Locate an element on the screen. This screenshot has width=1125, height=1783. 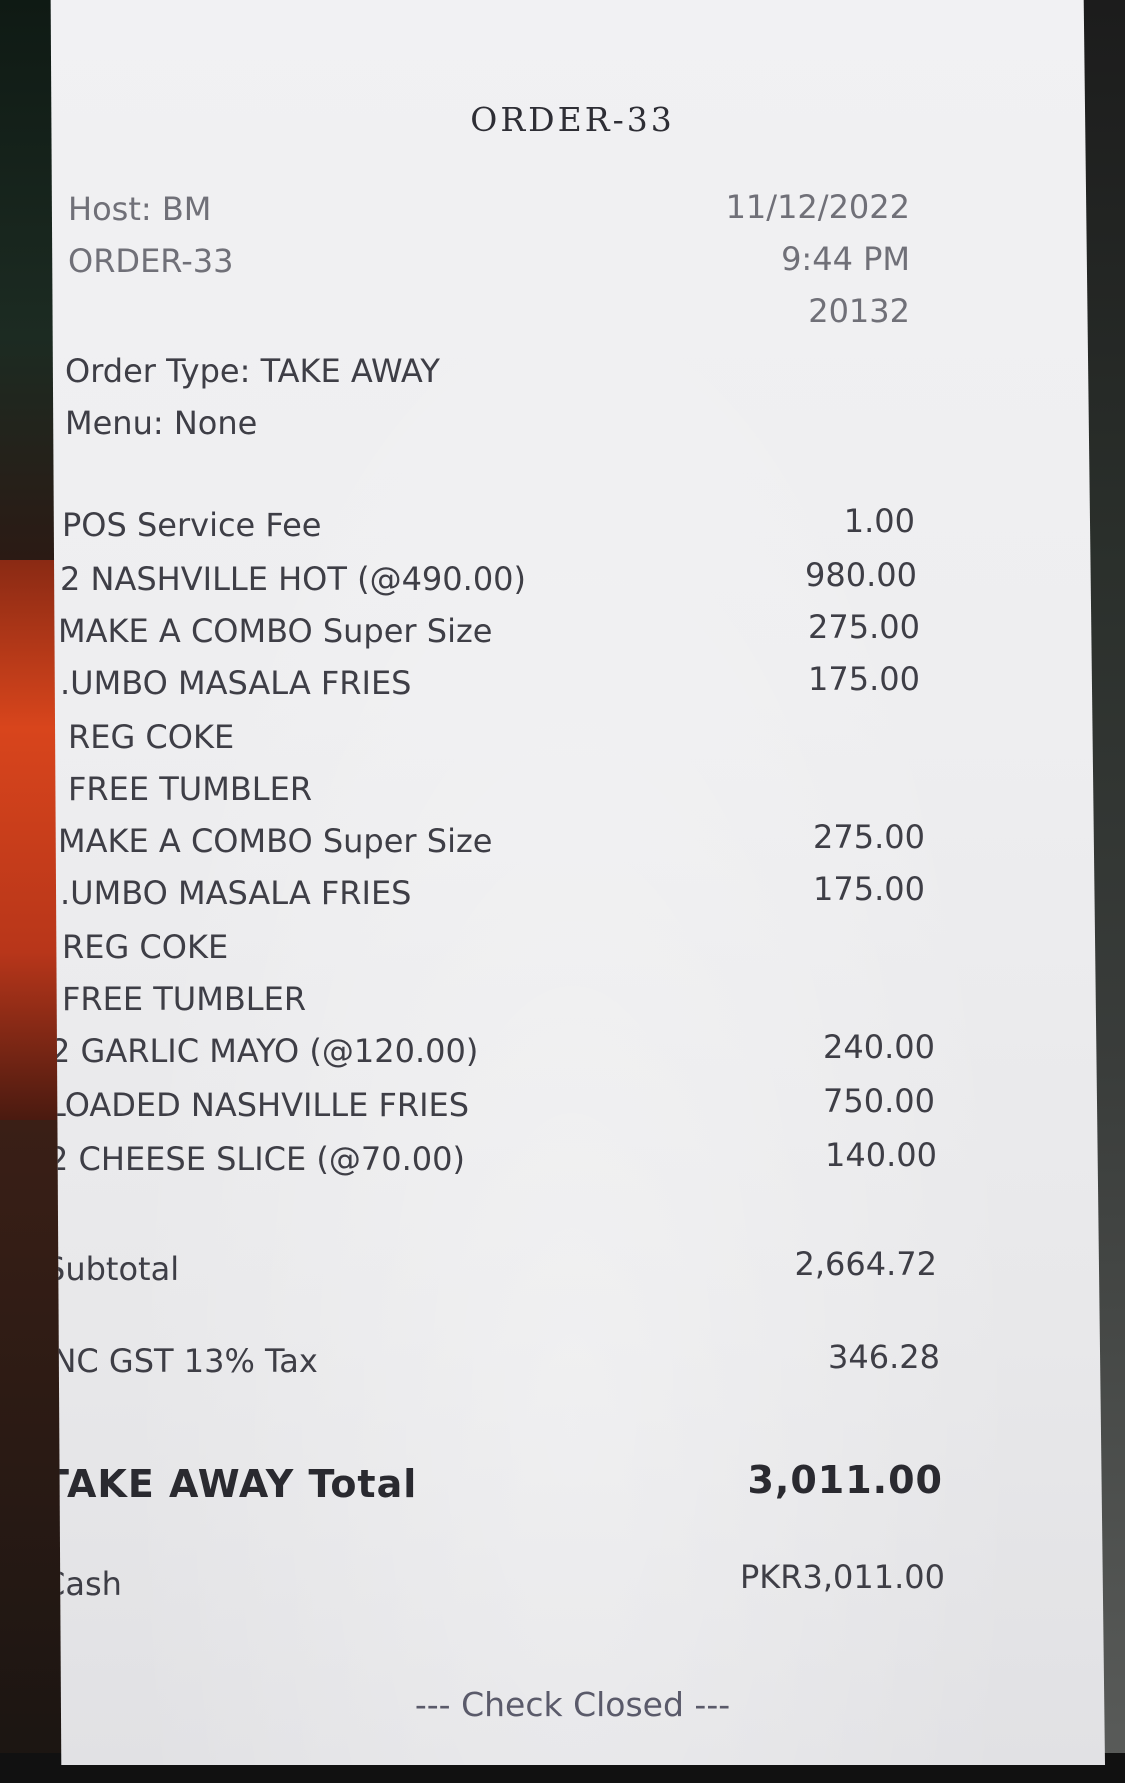
total-label: TAKE AWAY Total is located at coordinates (230, 1484).